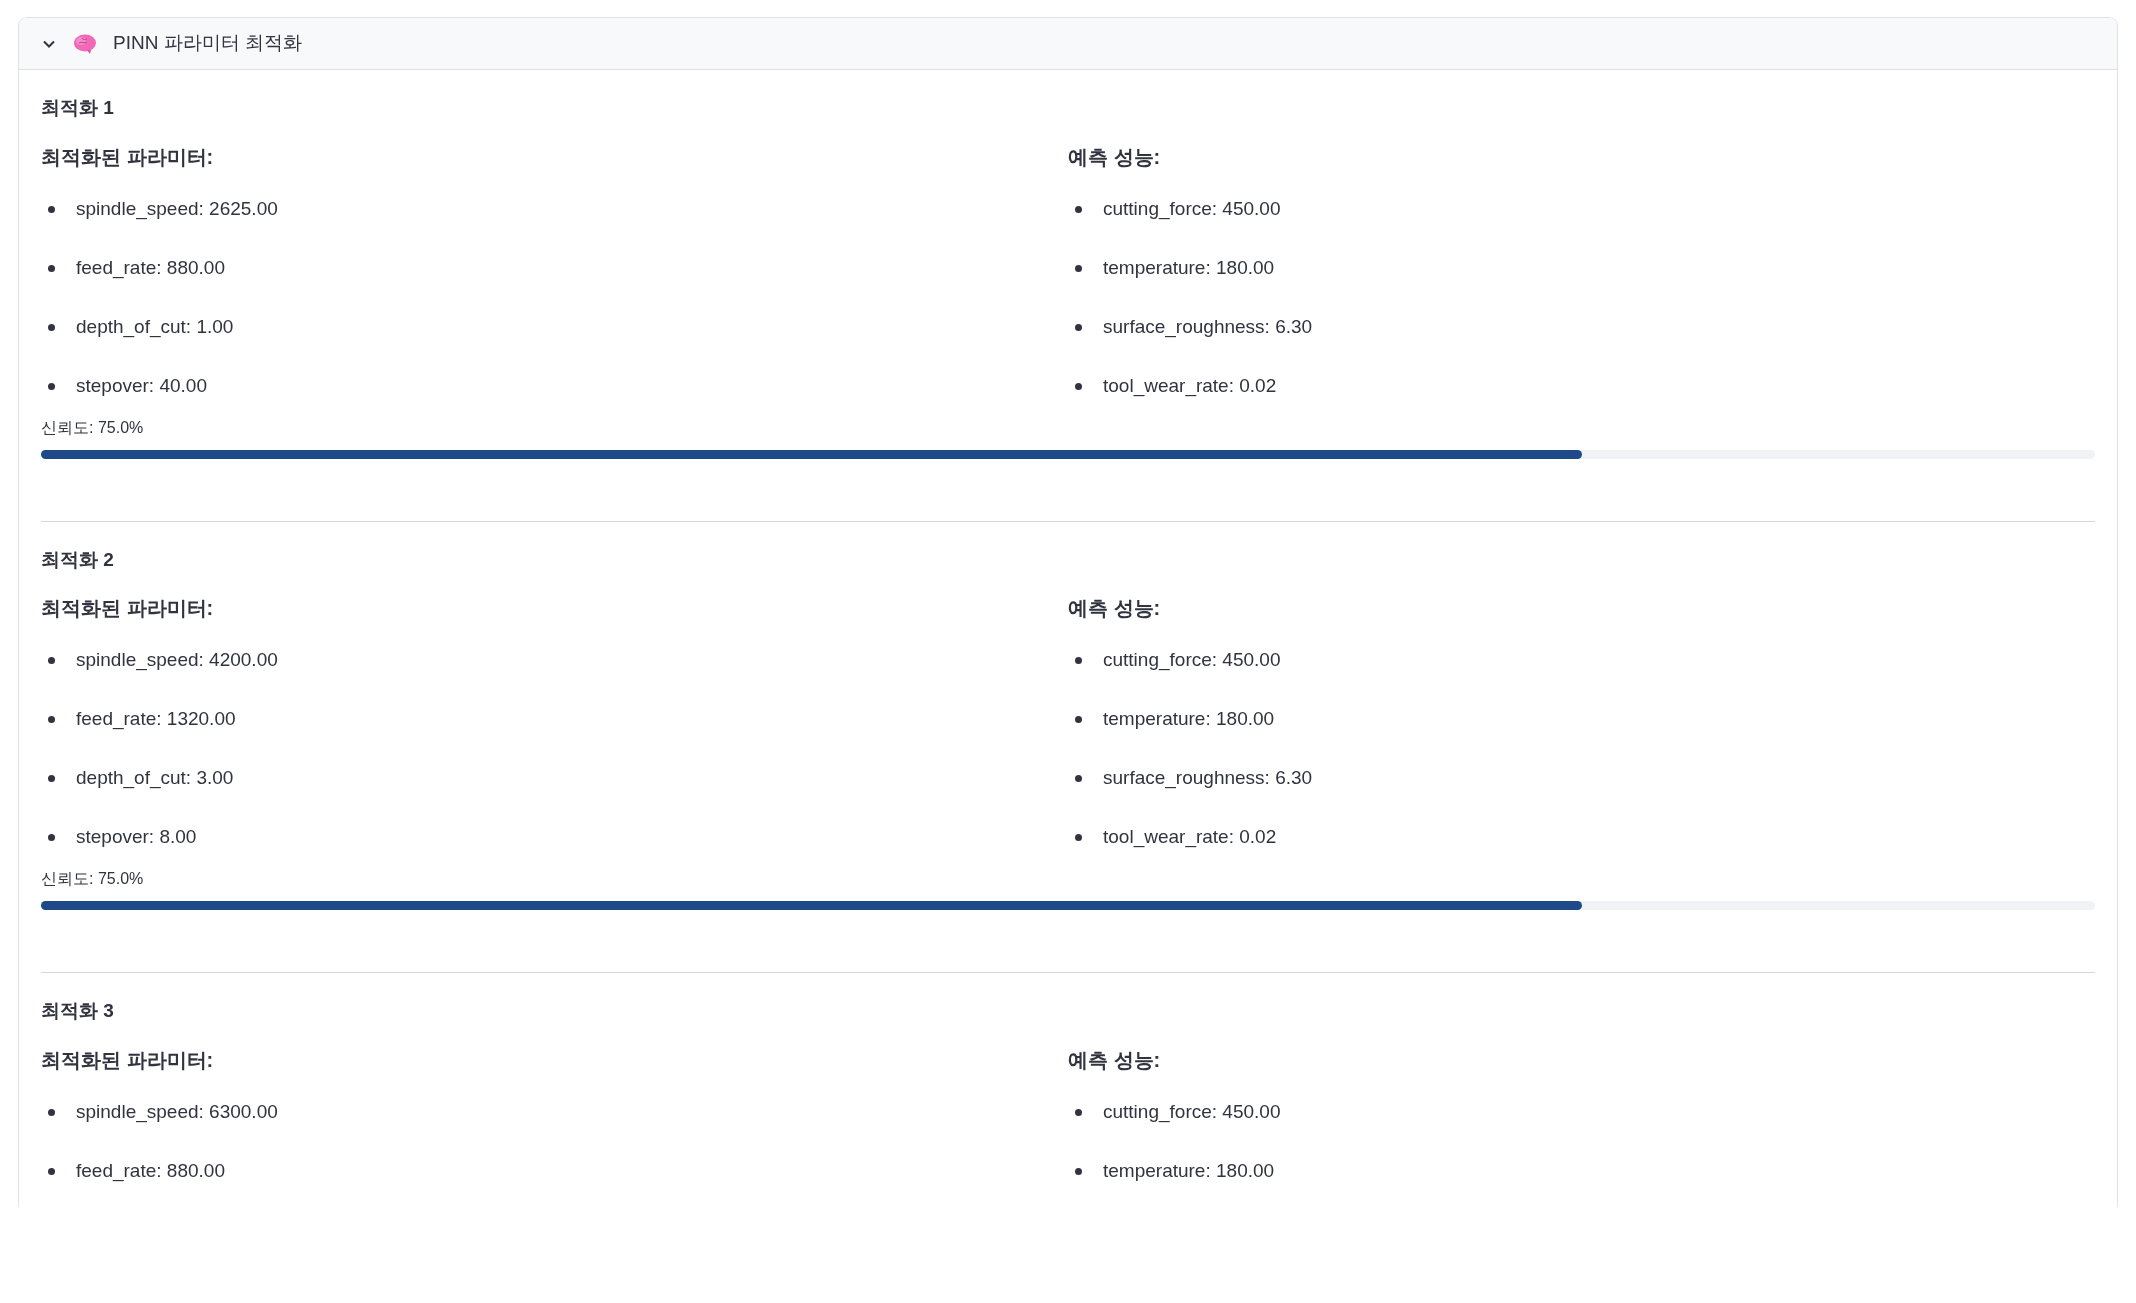  I want to click on expander-title: PINN 파라미터 최적화, so click(207, 43).